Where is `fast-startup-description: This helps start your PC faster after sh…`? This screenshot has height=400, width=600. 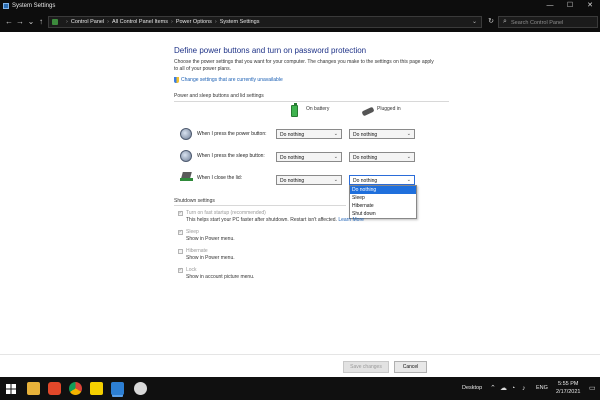
fast-startup-description: This helps start your PC faster after sh… is located at coordinates (261, 220).